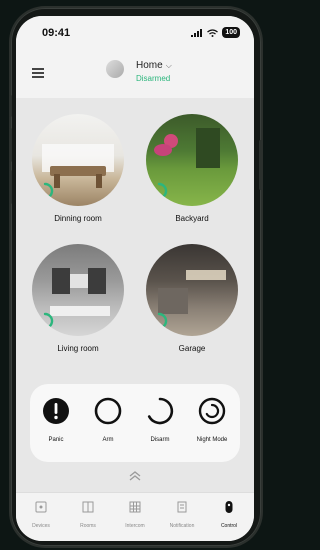 The height and width of the screenshot is (550, 320). Describe the element at coordinates (182, 507) in the screenshot. I see `notification-icon` at that location.